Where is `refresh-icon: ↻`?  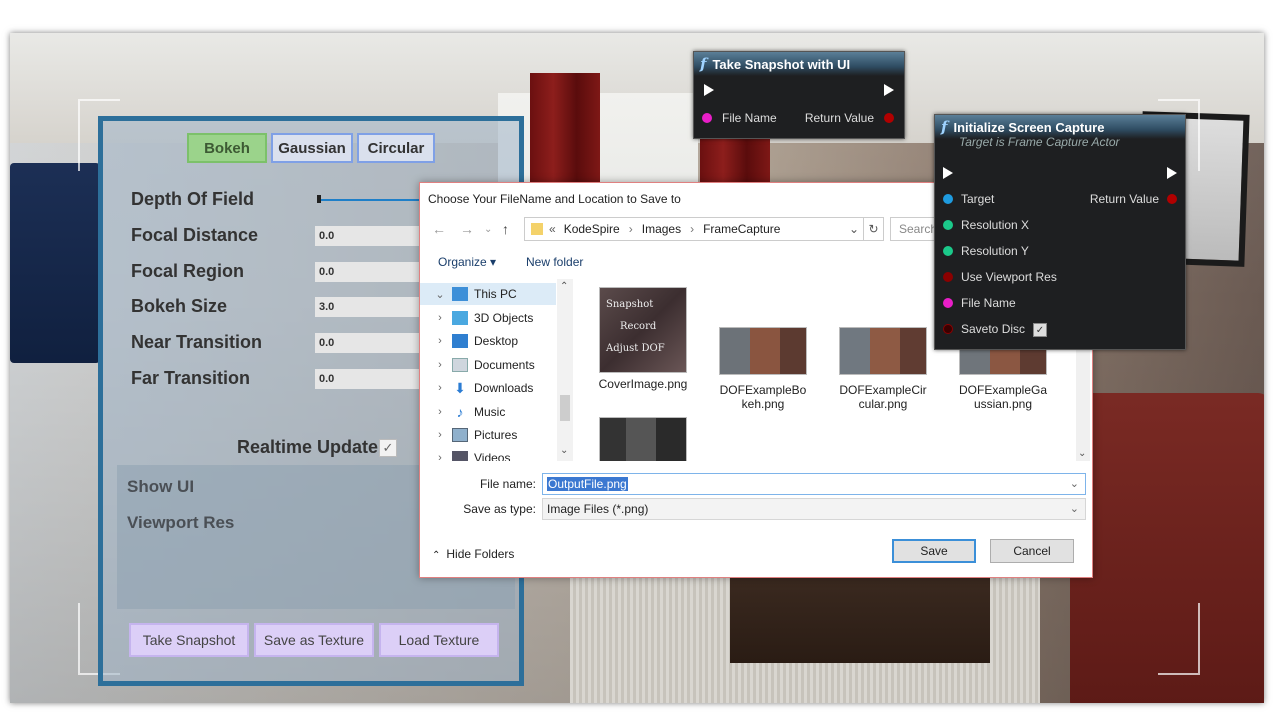 refresh-icon: ↻ is located at coordinates (874, 229).